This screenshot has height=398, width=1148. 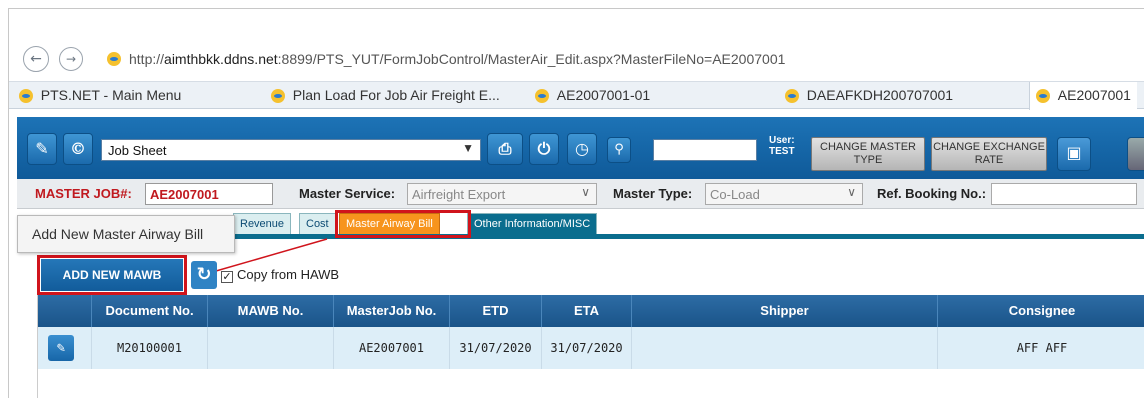 What do you see at coordinates (227, 277) in the screenshot?
I see `checkbox-checked-icon: ✓` at bounding box center [227, 277].